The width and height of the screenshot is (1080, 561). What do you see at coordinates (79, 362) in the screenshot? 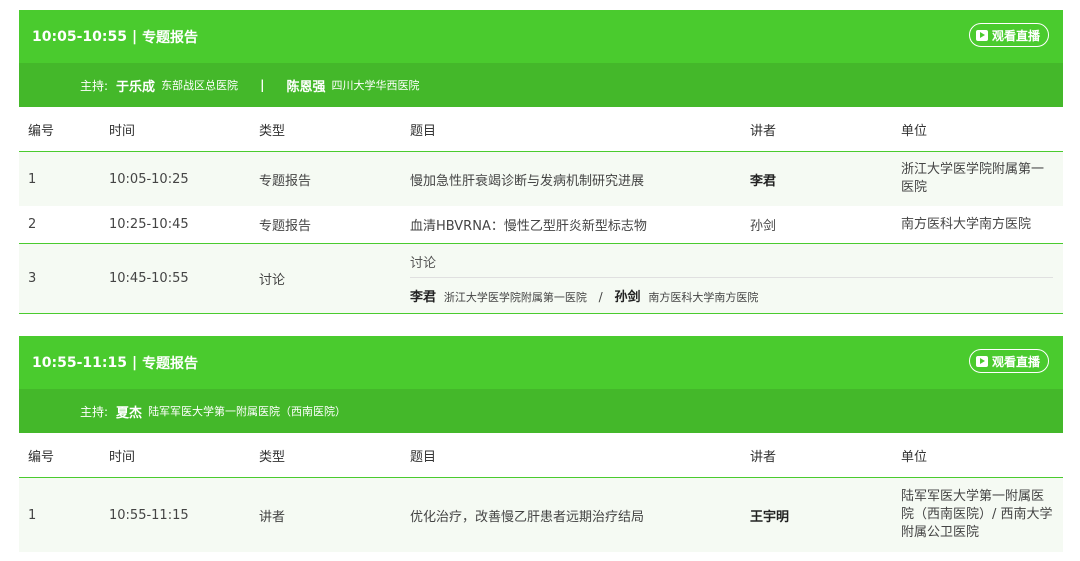
I see `session-time: 10:55-11:15` at bounding box center [79, 362].